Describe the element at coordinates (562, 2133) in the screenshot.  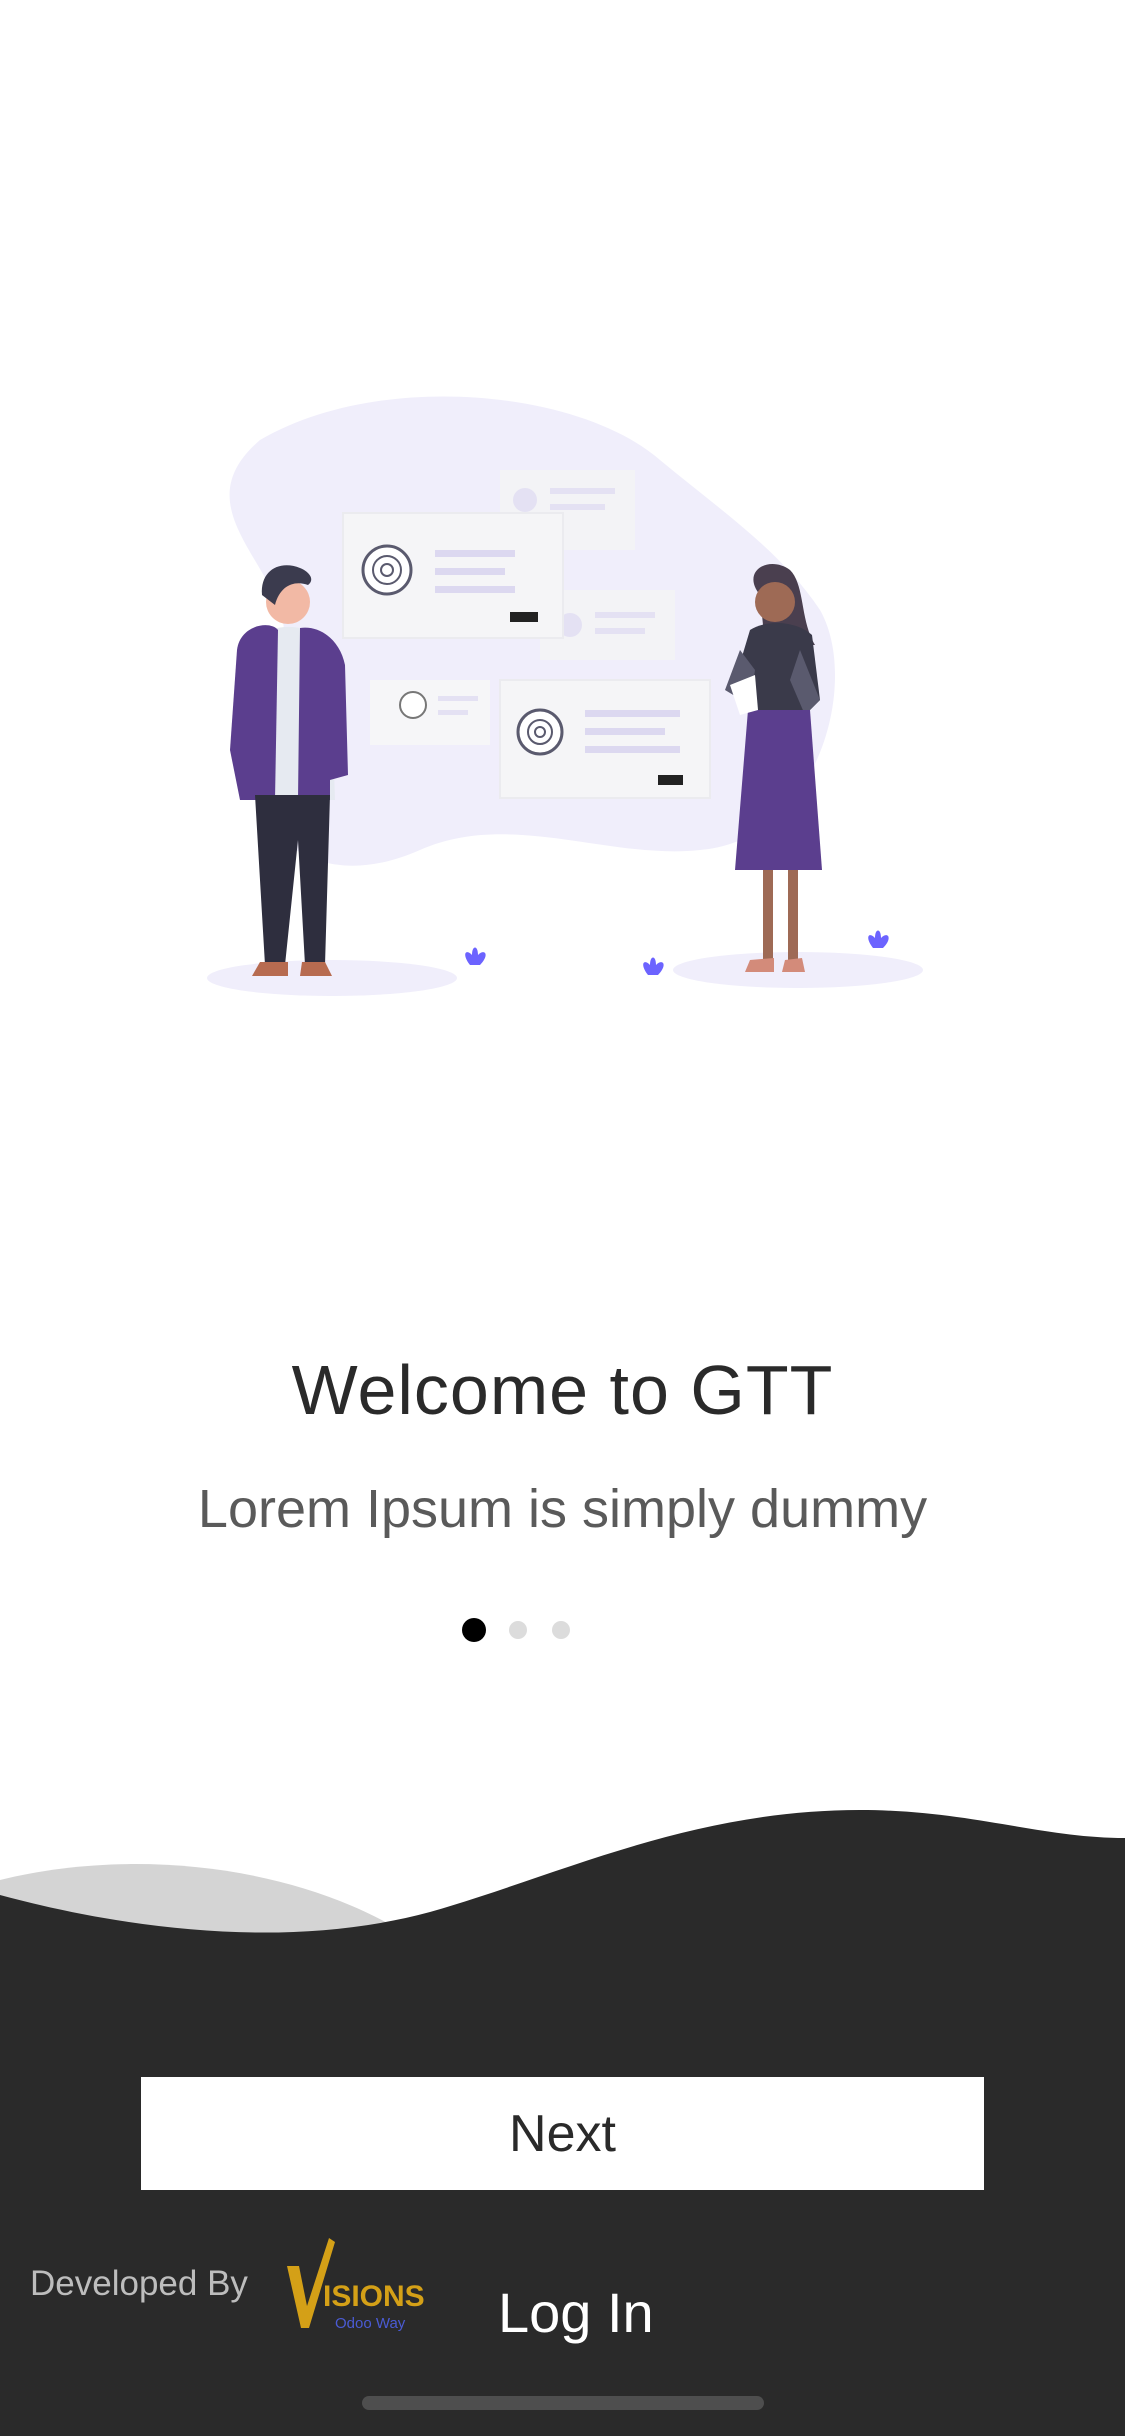
I see `next-button: Next` at that location.